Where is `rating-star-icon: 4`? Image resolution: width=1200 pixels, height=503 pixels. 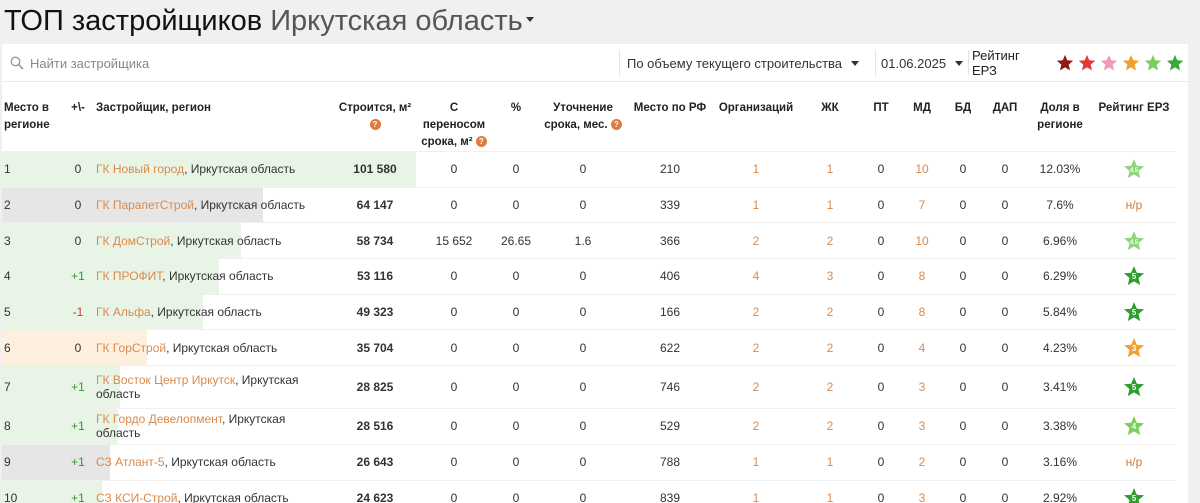
rating-star-icon: 4 is located at coordinates (1134, 426).